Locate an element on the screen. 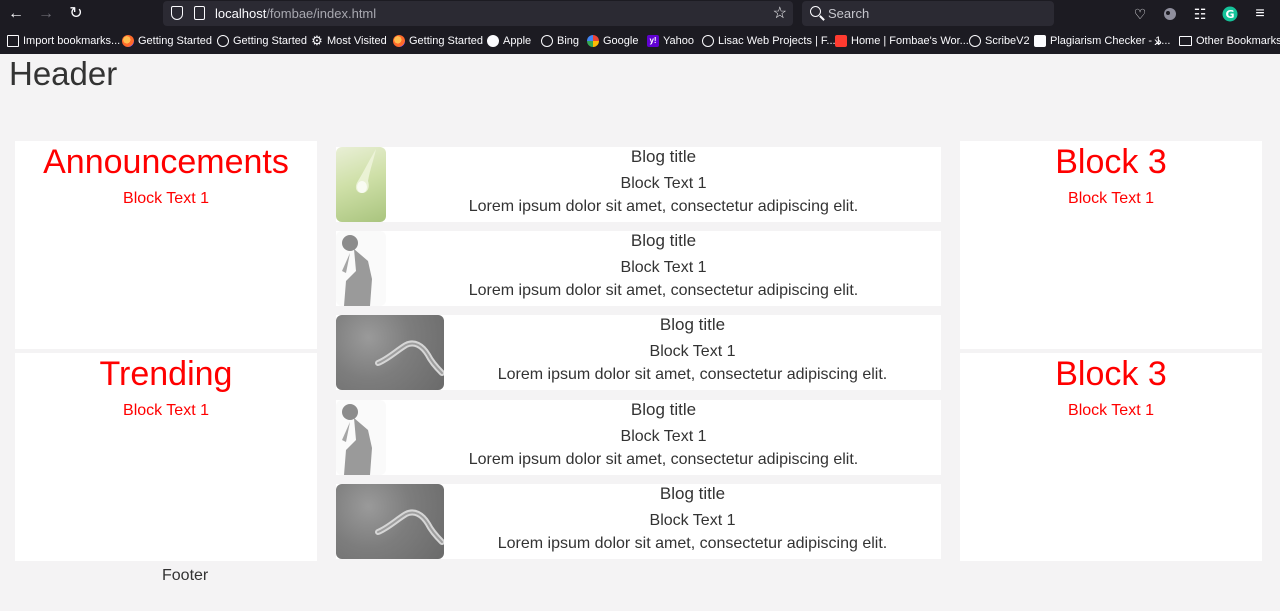 The image size is (1280, 611). bookmarks-overflow-icon: » is located at coordinates (1158, 41).